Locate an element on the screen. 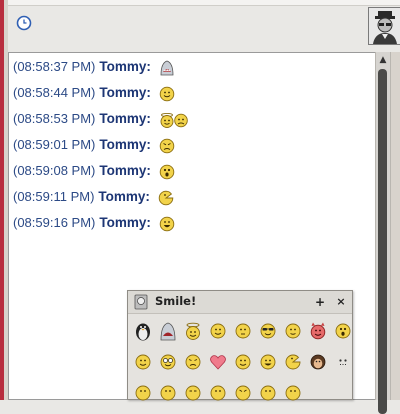  chat-message: (08:59:01 PM) Tommy: is located at coordinates (94, 145).